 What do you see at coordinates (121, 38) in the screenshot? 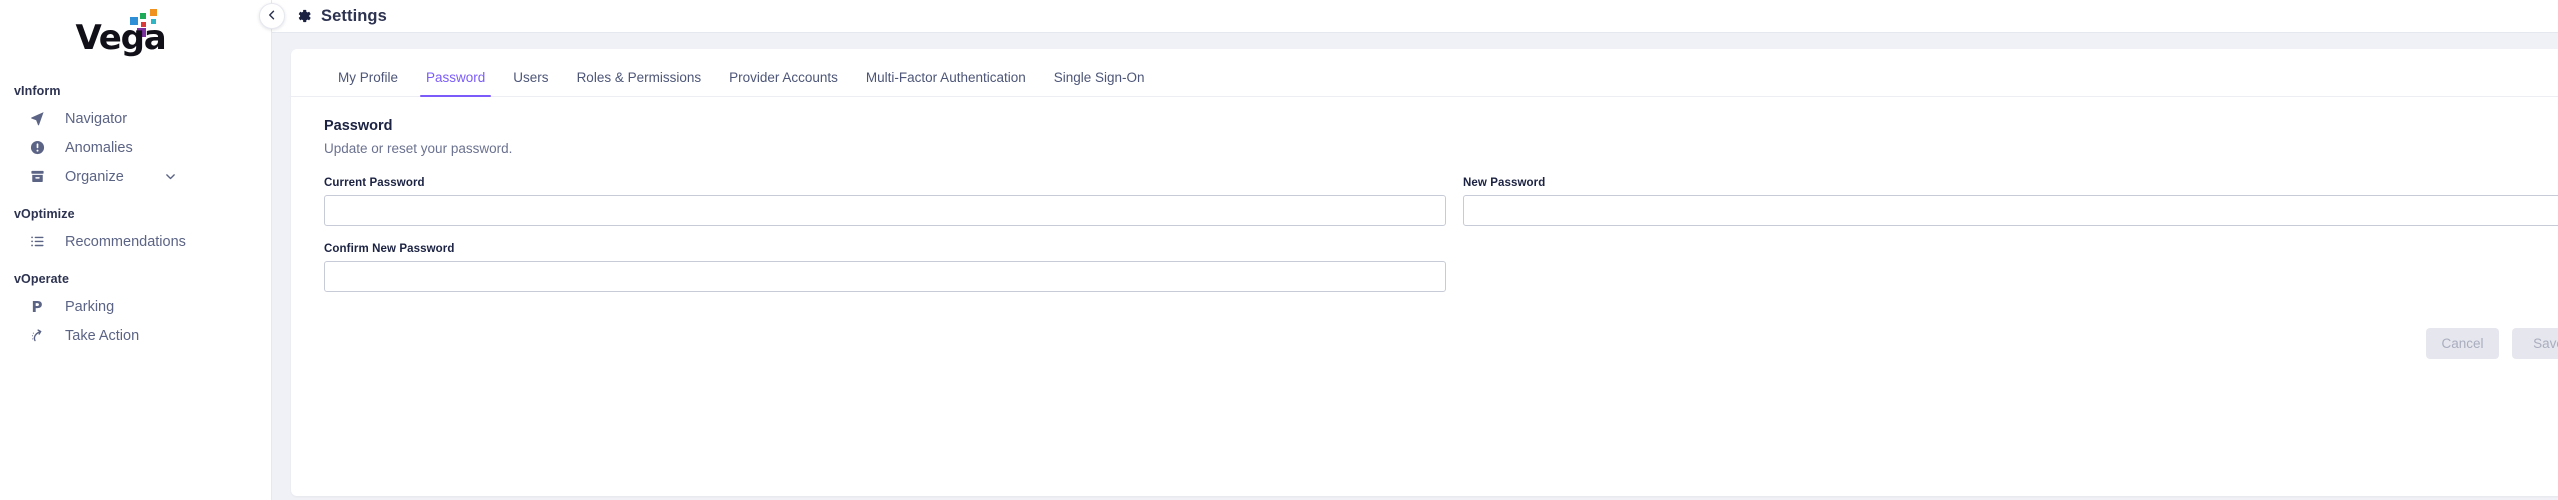
I see `brand-name: Vega` at bounding box center [121, 38].